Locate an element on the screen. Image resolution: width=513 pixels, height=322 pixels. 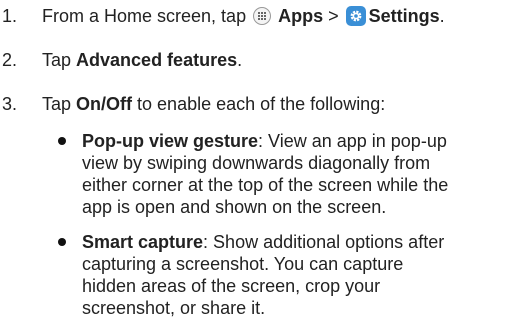
step-text: Tap Advanced features. is located at coordinates (142, 60).